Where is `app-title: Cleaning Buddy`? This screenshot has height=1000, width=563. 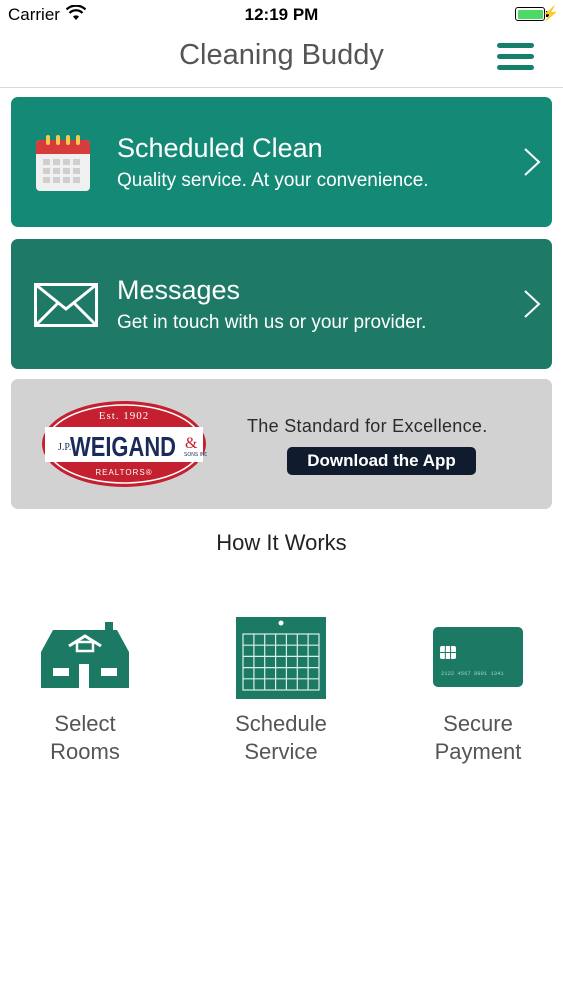
app-title: Cleaning Buddy is located at coordinates (281, 55).